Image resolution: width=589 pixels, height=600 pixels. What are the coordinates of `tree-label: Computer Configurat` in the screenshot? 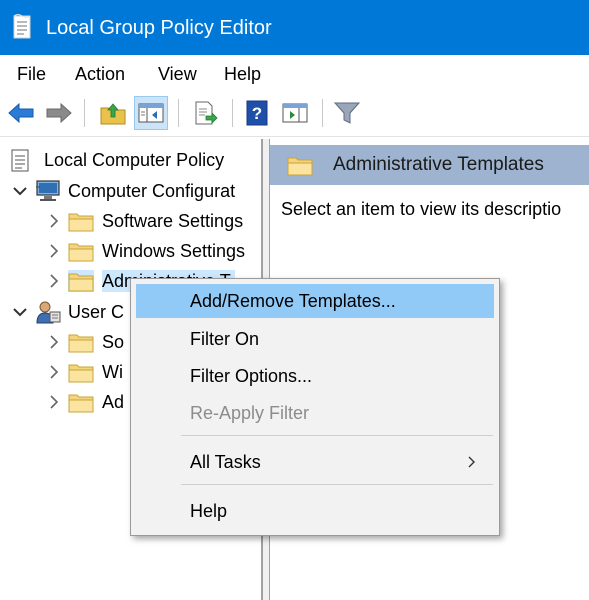 It's located at (152, 191).